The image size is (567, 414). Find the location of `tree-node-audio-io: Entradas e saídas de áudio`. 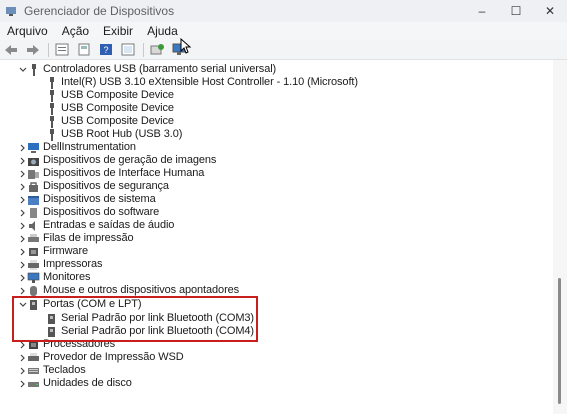

tree-node-audio-io: Entradas e saídas de áudio is located at coordinates (96, 225).